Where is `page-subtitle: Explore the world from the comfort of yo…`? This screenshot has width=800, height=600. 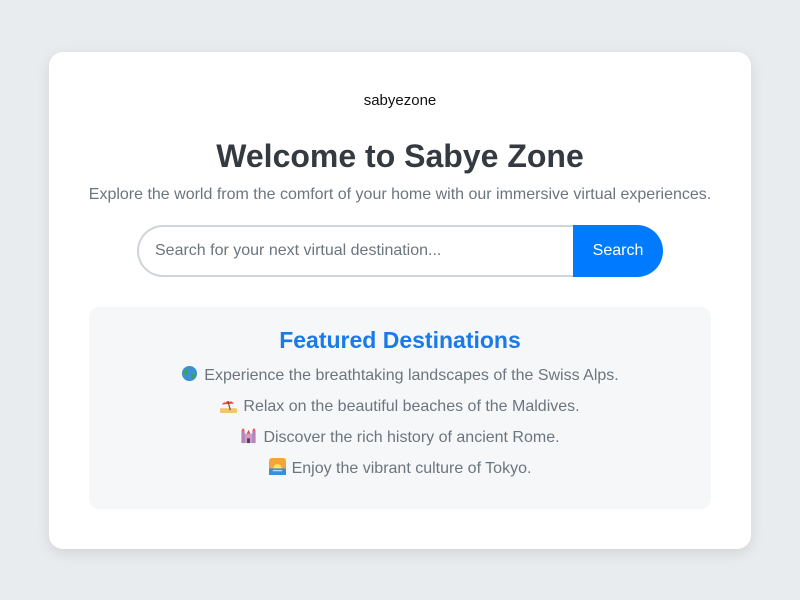
page-subtitle: Explore the world from the comfort of yo… is located at coordinates (400, 194).